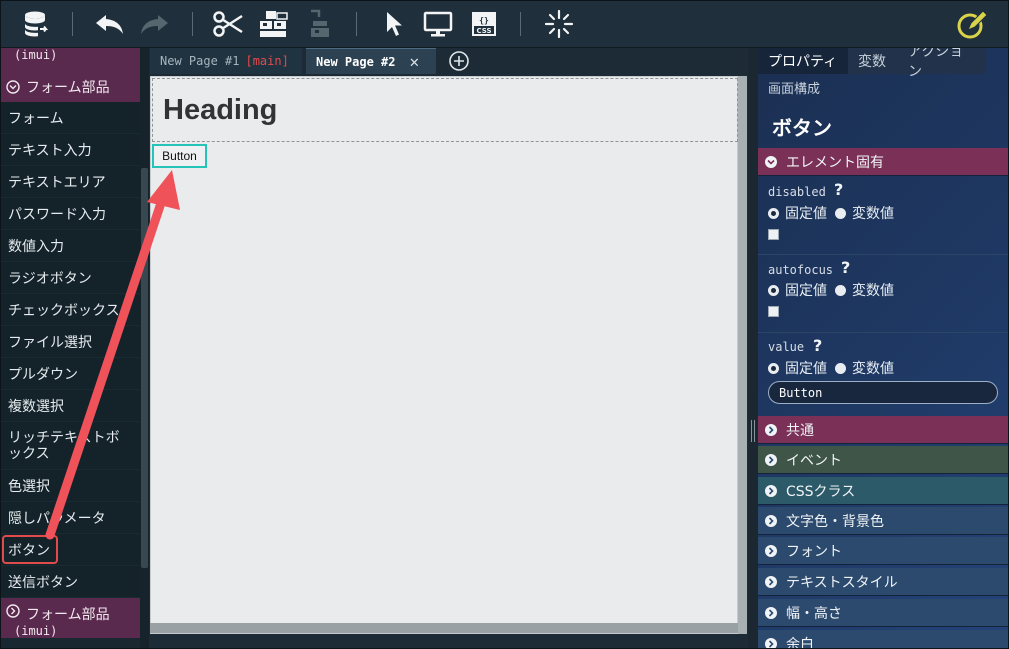 Image resolution: width=1009 pixels, height=649 pixels. I want to click on undo-icon, so click(110, 24).